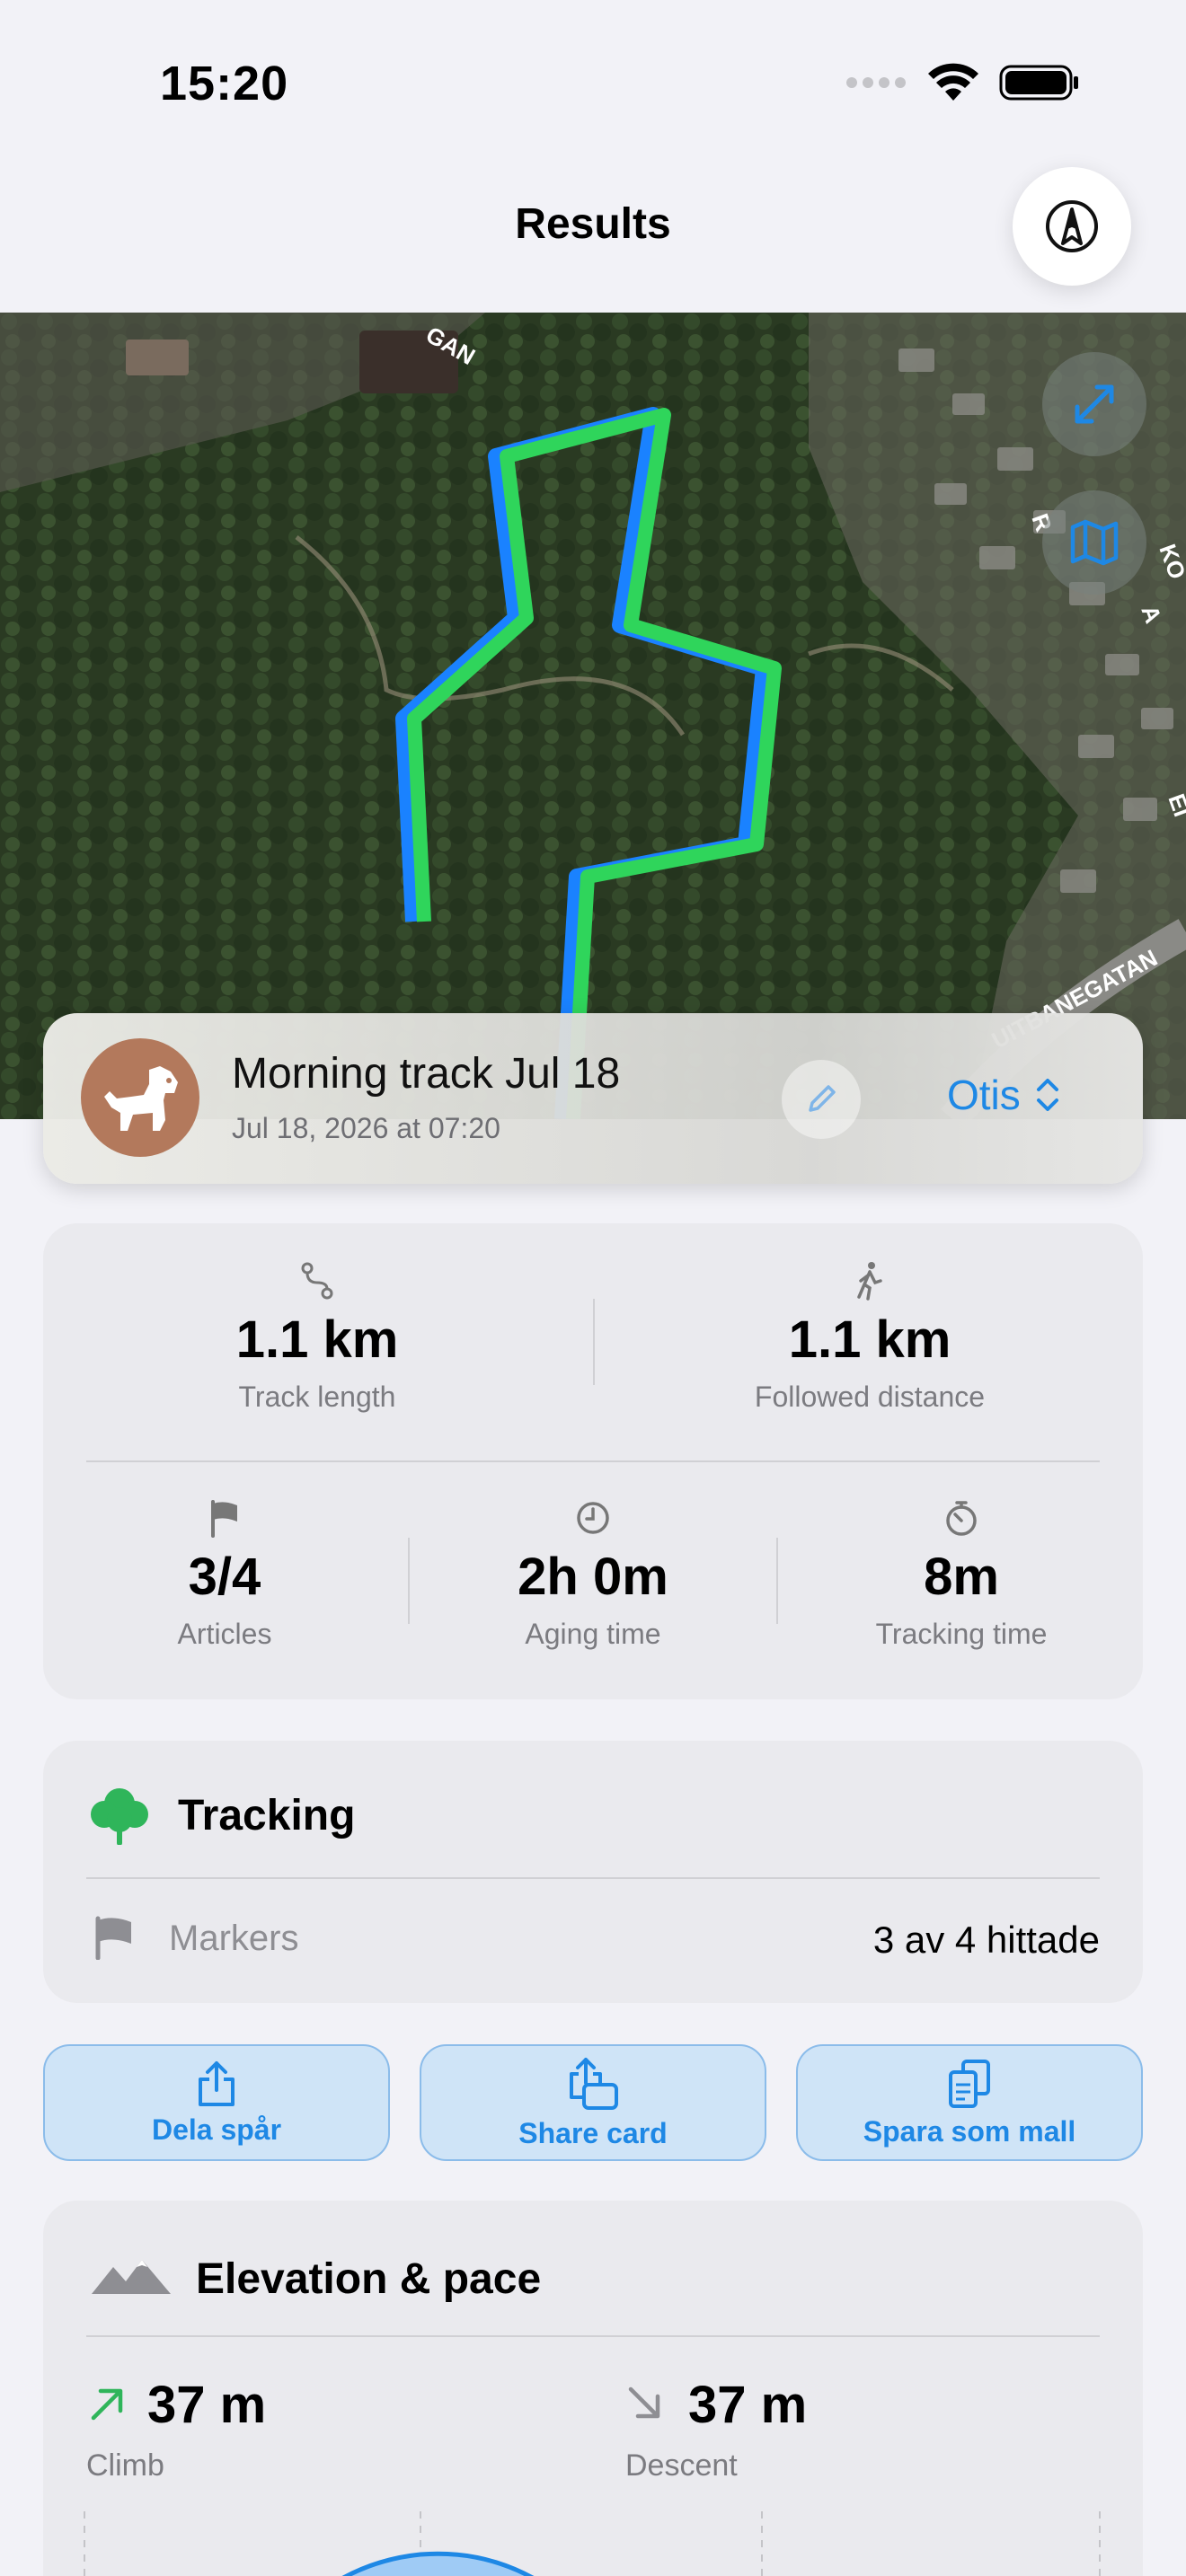 This screenshot has width=1186, height=2576. I want to click on stat-track-length: 1.1 km Track length, so click(317, 1337).